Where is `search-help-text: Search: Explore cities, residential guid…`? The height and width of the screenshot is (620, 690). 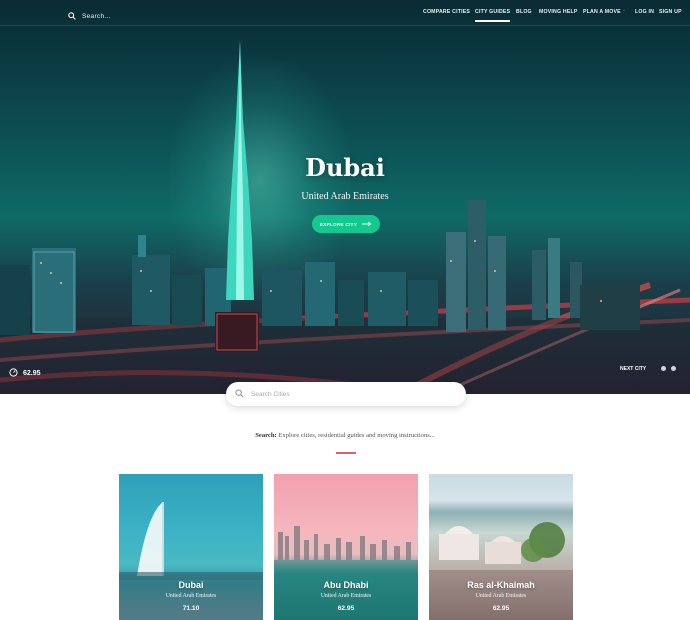
search-help-text: Search: Explore cities, residential guid… is located at coordinates (345, 435).